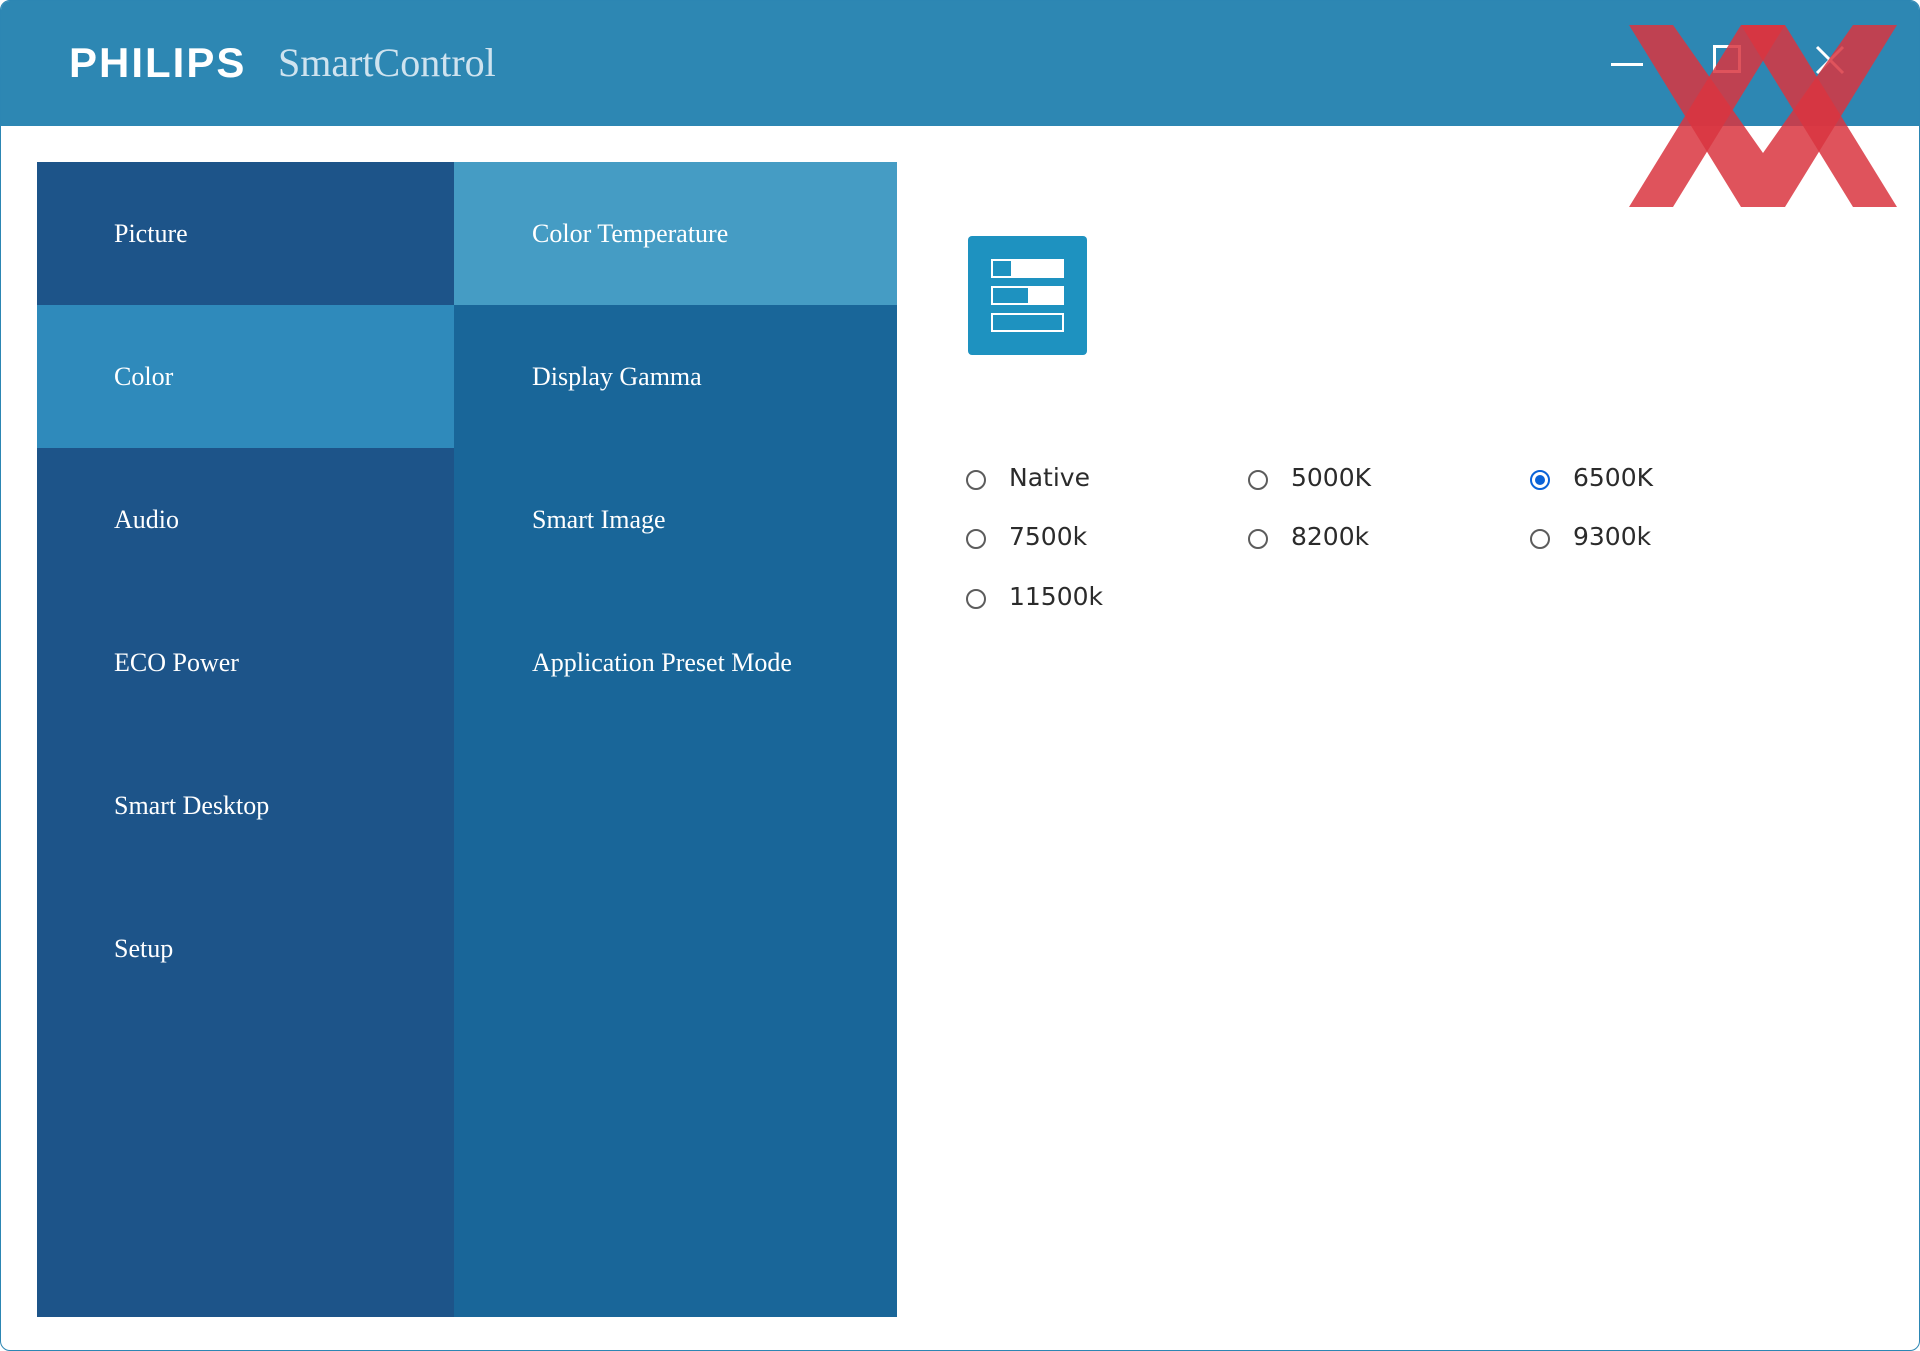  What do you see at coordinates (662, 662) in the screenshot?
I see `subnav-item-label: Application Preset Mode` at bounding box center [662, 662].